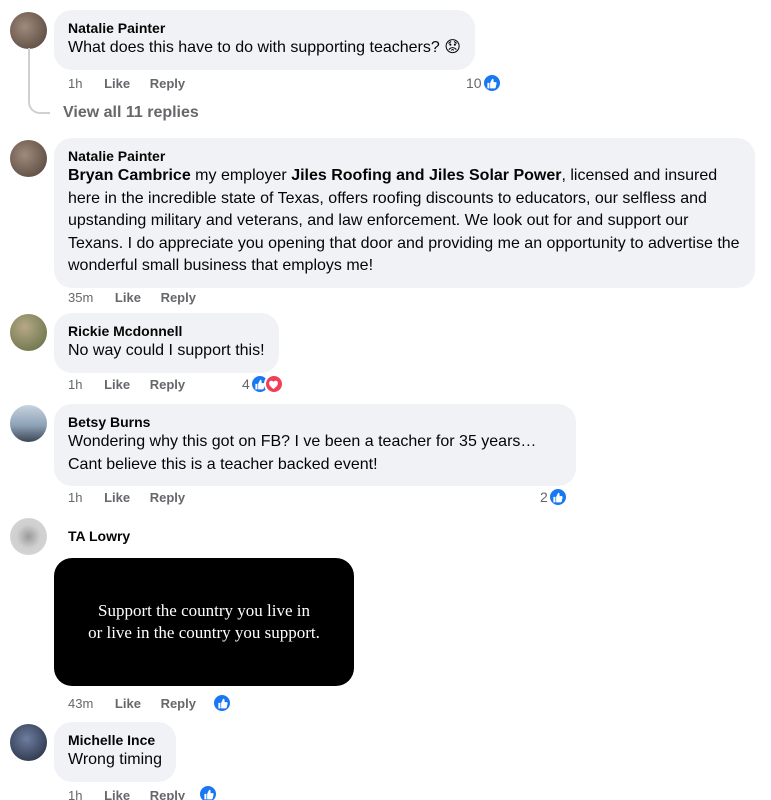  I want to click on comment-text: Wrong timing, so click(115, 759).